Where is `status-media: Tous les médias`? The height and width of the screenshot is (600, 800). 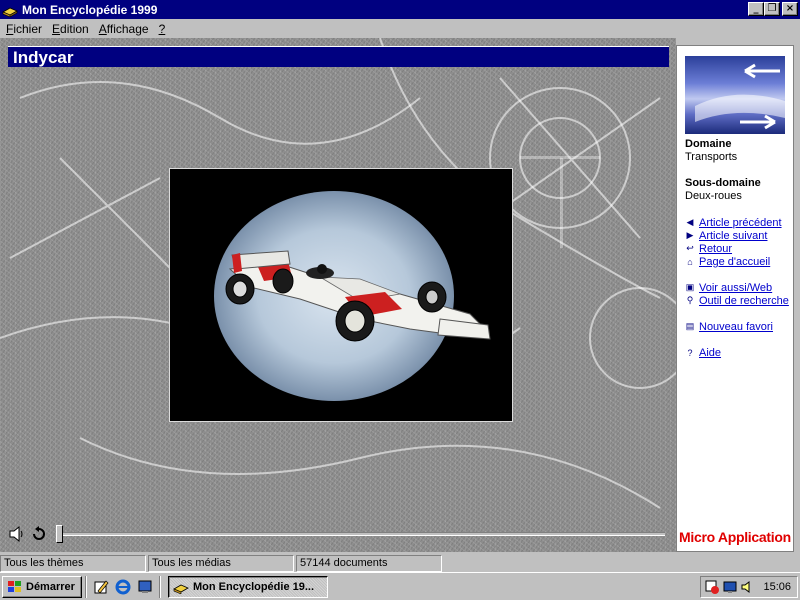 status-media: Tous les médias is located at coordinates (221, 563).